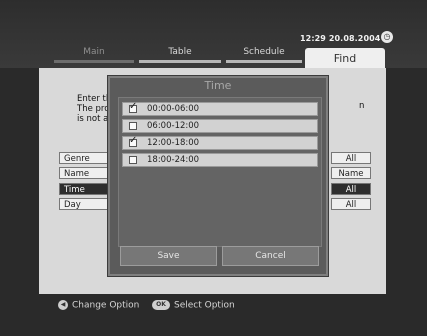 The image size is (427, 336). I want to click on time-dialog-title: Time, so click(218, 85).